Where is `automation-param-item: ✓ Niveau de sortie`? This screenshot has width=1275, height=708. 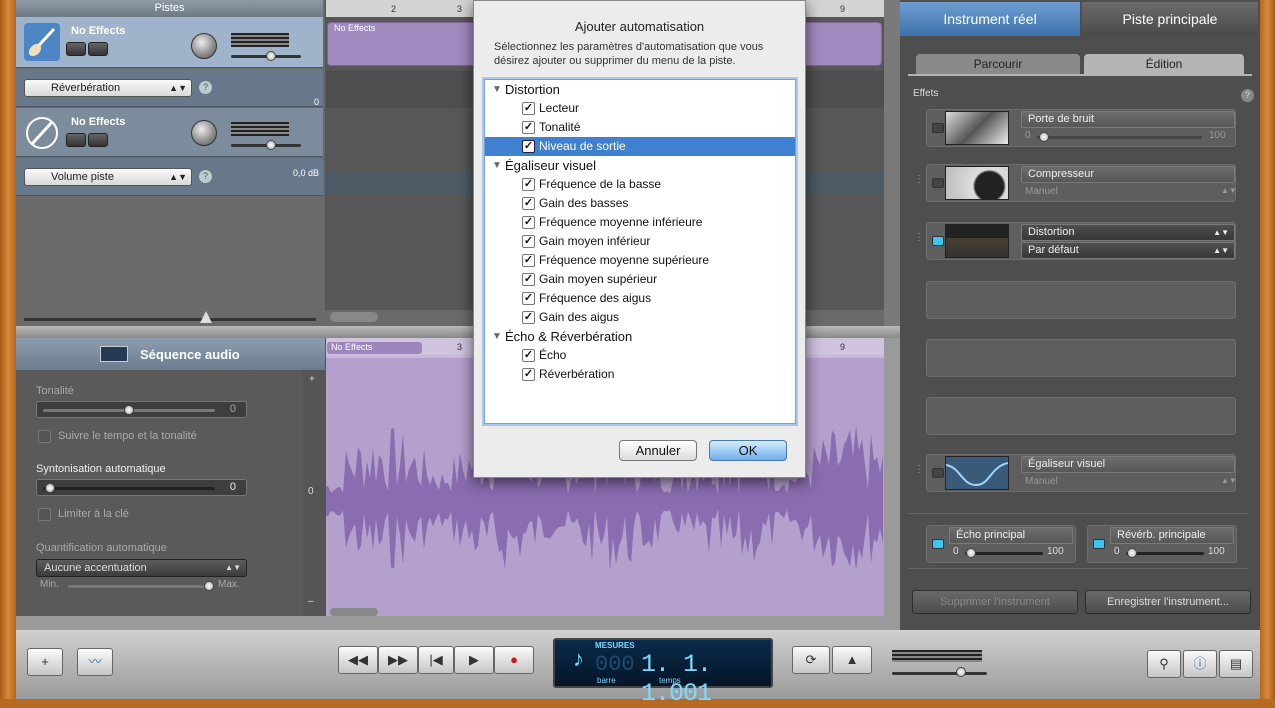
automation-param-item: ✓ Niveau de sortie is located at coordinates (640, 146).